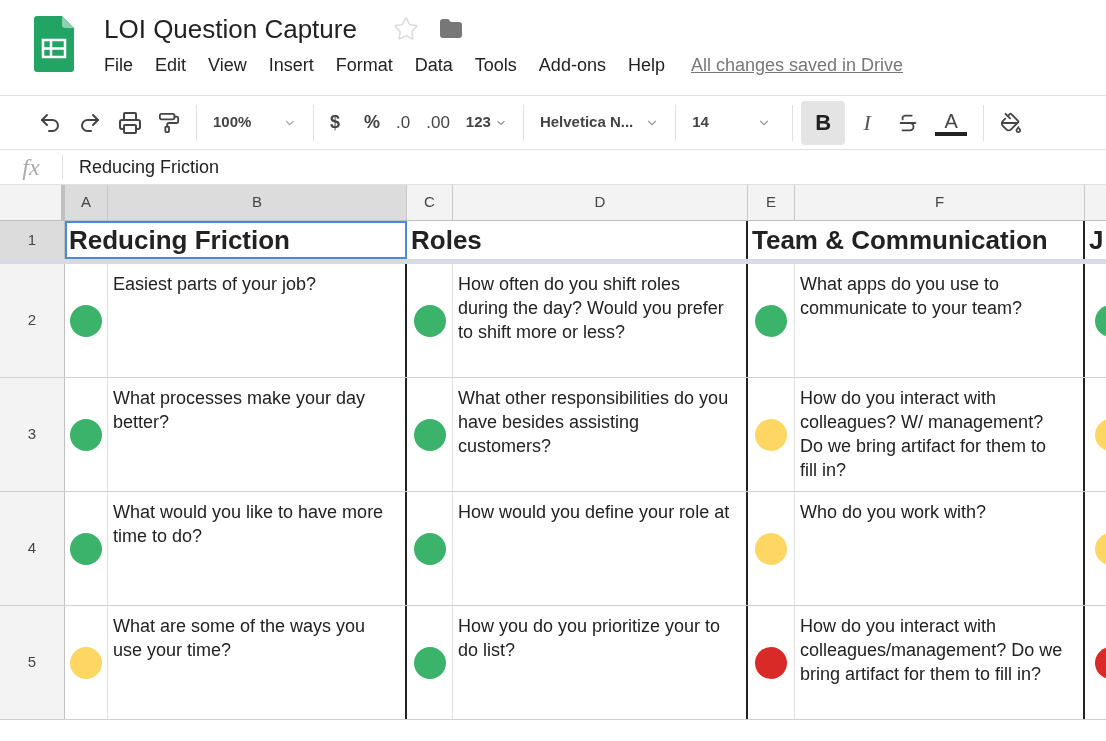 The image size is (1106, 741). I want to click on zoom-dropdown: 100%, so click(255, 122).